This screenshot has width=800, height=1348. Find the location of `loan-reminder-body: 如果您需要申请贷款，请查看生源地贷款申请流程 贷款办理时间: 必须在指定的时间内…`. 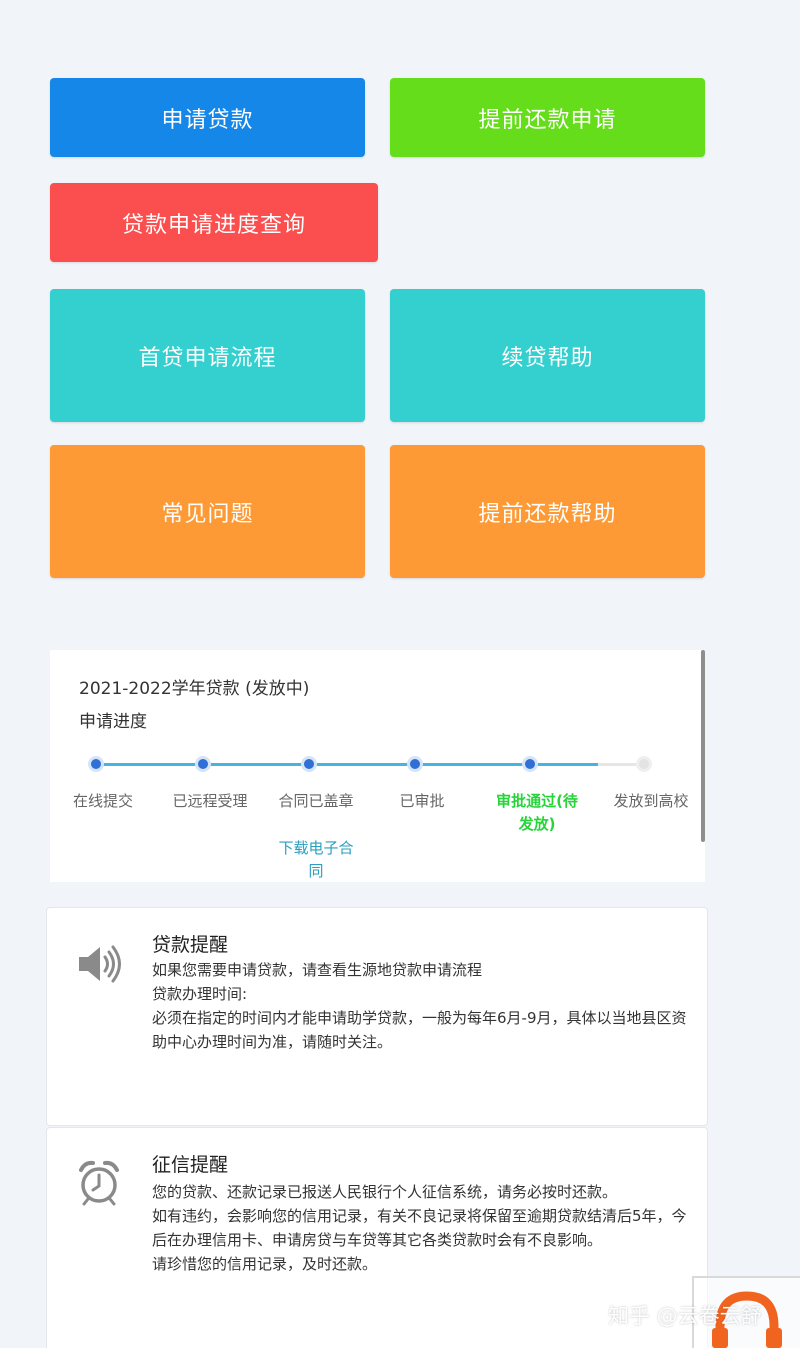

loan-reminder-body: 如果您需要申请贷款，请查看生源地贷款申请流程 贷款办理时间: 必须在指定的时间内… is located at coordinates (422, 1006).